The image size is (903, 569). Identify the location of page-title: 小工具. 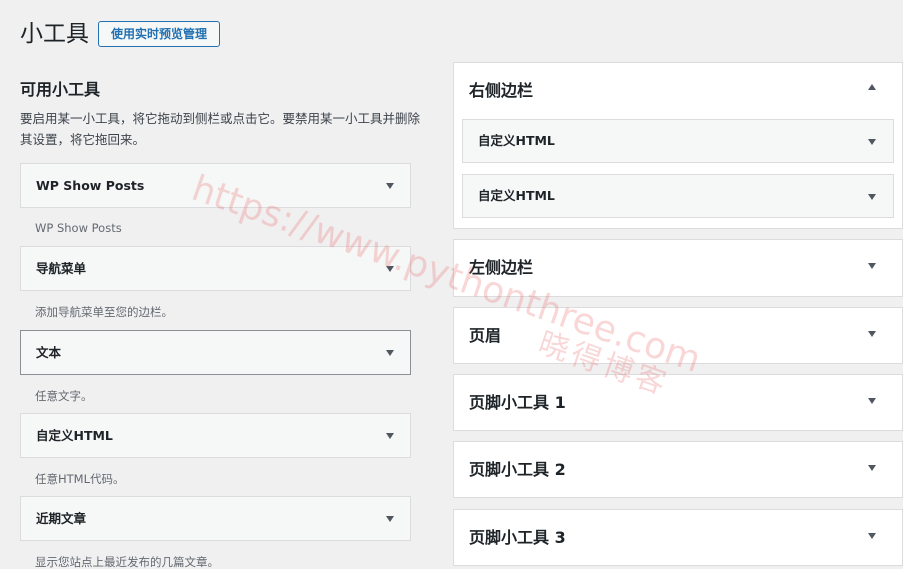
(54, 34).